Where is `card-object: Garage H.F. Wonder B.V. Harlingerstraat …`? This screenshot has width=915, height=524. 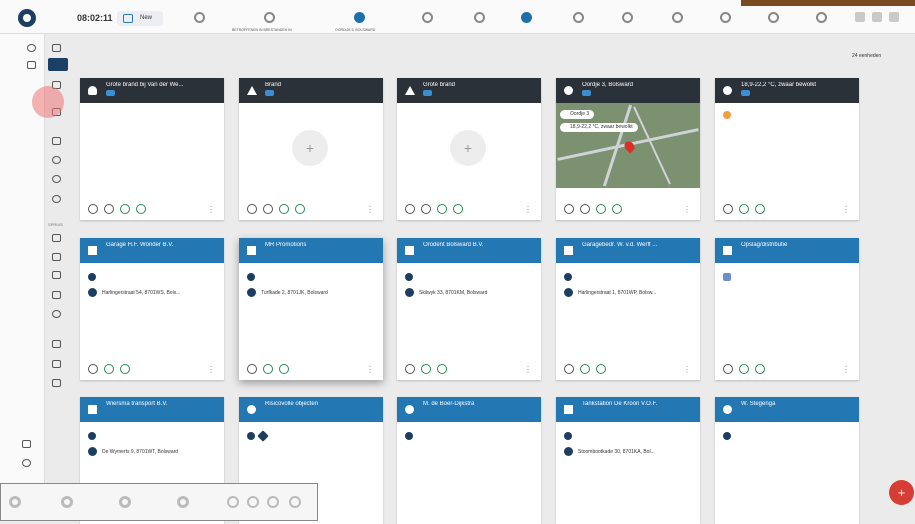 card-object: Garage H.F. Wonder B.V. Harlingerstraat … is located at coordinates (152, 309).